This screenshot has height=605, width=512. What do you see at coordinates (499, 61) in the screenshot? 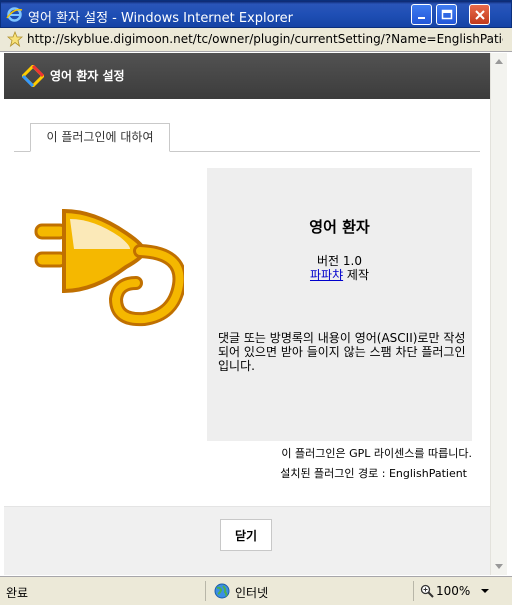
I see `scroll-up-icon` at bounding box center [499, 61].